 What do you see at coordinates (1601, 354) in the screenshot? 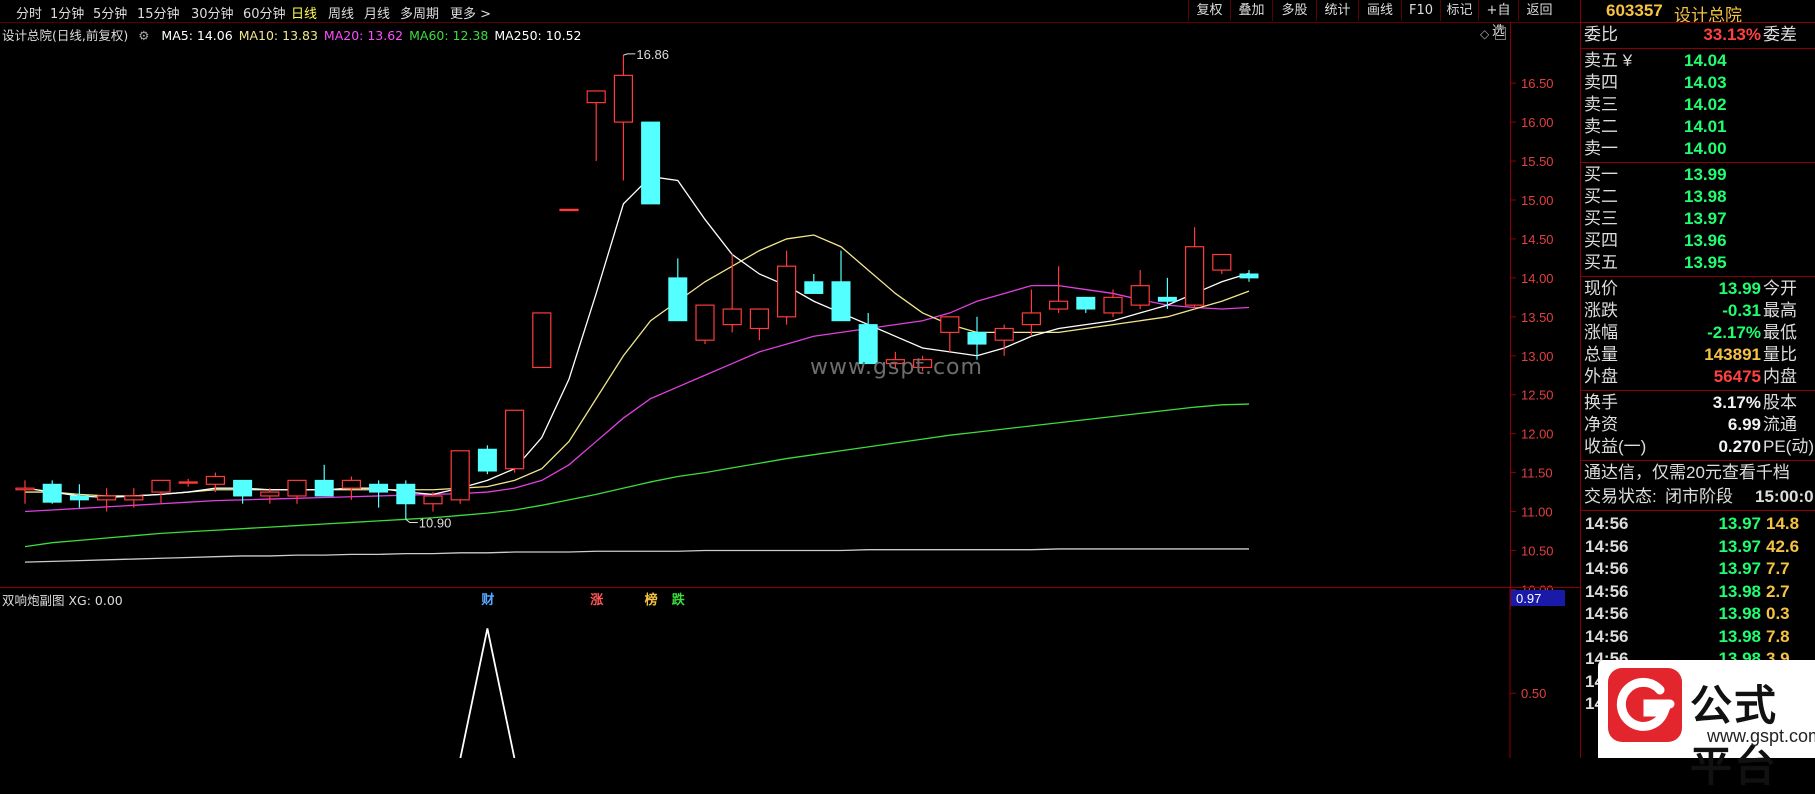
I see `quote-label: 总量` at bounding box center [1601, 354].